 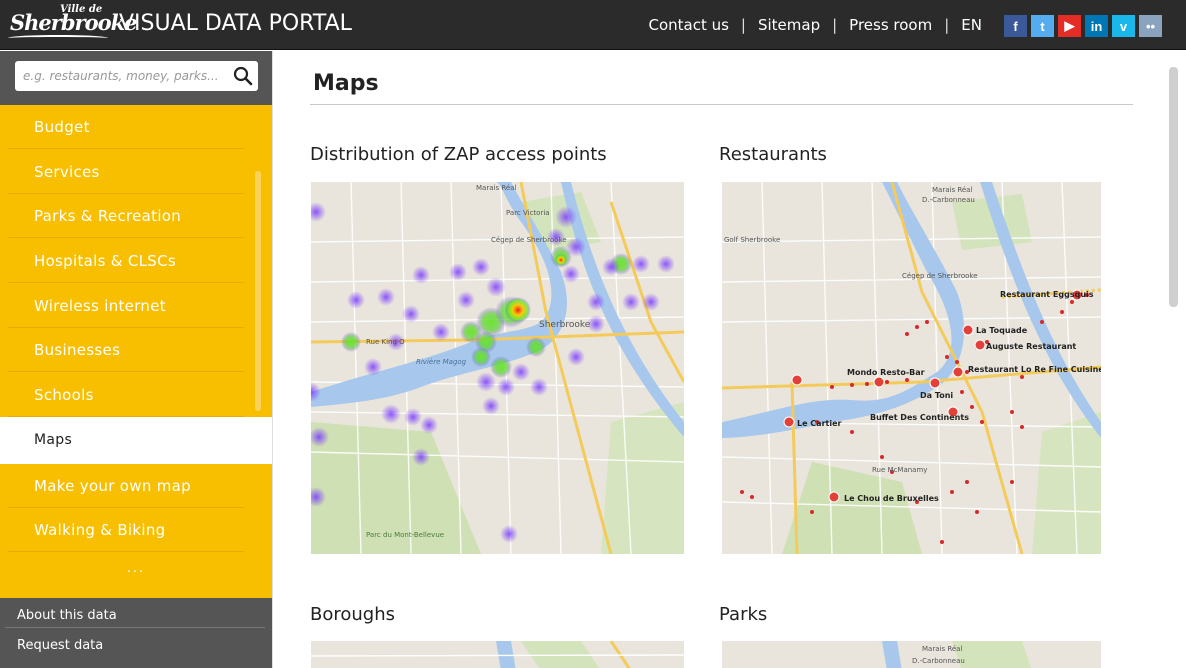 I want to click on map-label-golf: Golf Sherbrooke, so click(x=752, y=240).